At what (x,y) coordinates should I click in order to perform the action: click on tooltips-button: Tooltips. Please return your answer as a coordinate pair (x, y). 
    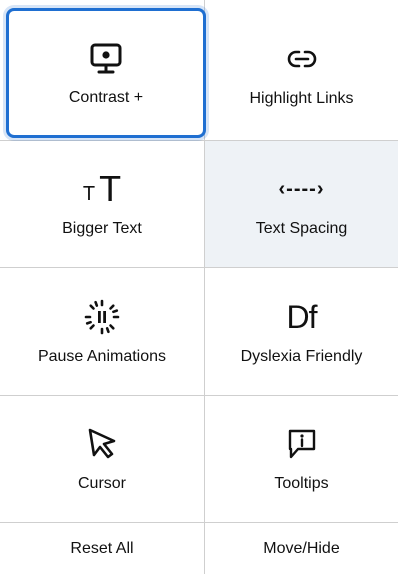
    Looking at the image, I should click on (301, 459).